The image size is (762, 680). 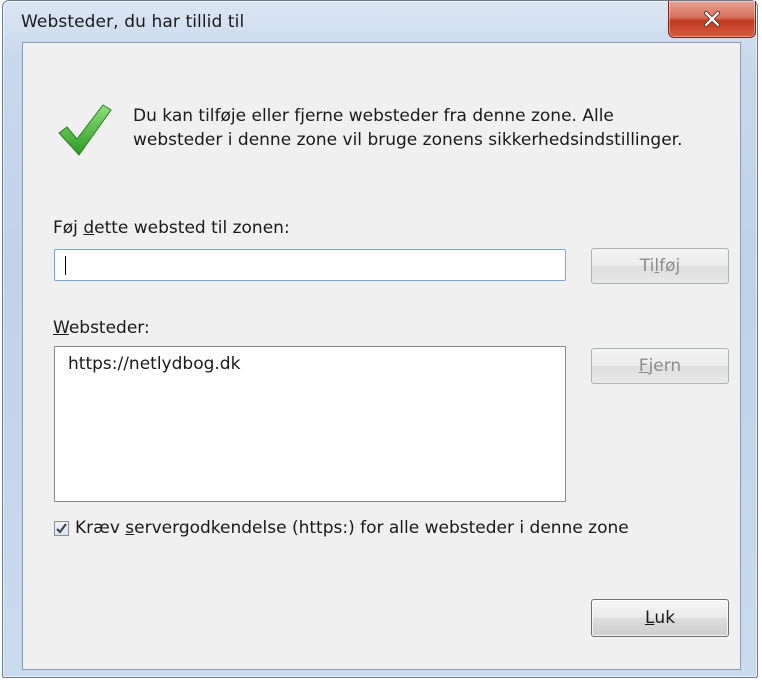 I want to click on list-item: https://netlydbog.dk, so click(x=310, y=364).